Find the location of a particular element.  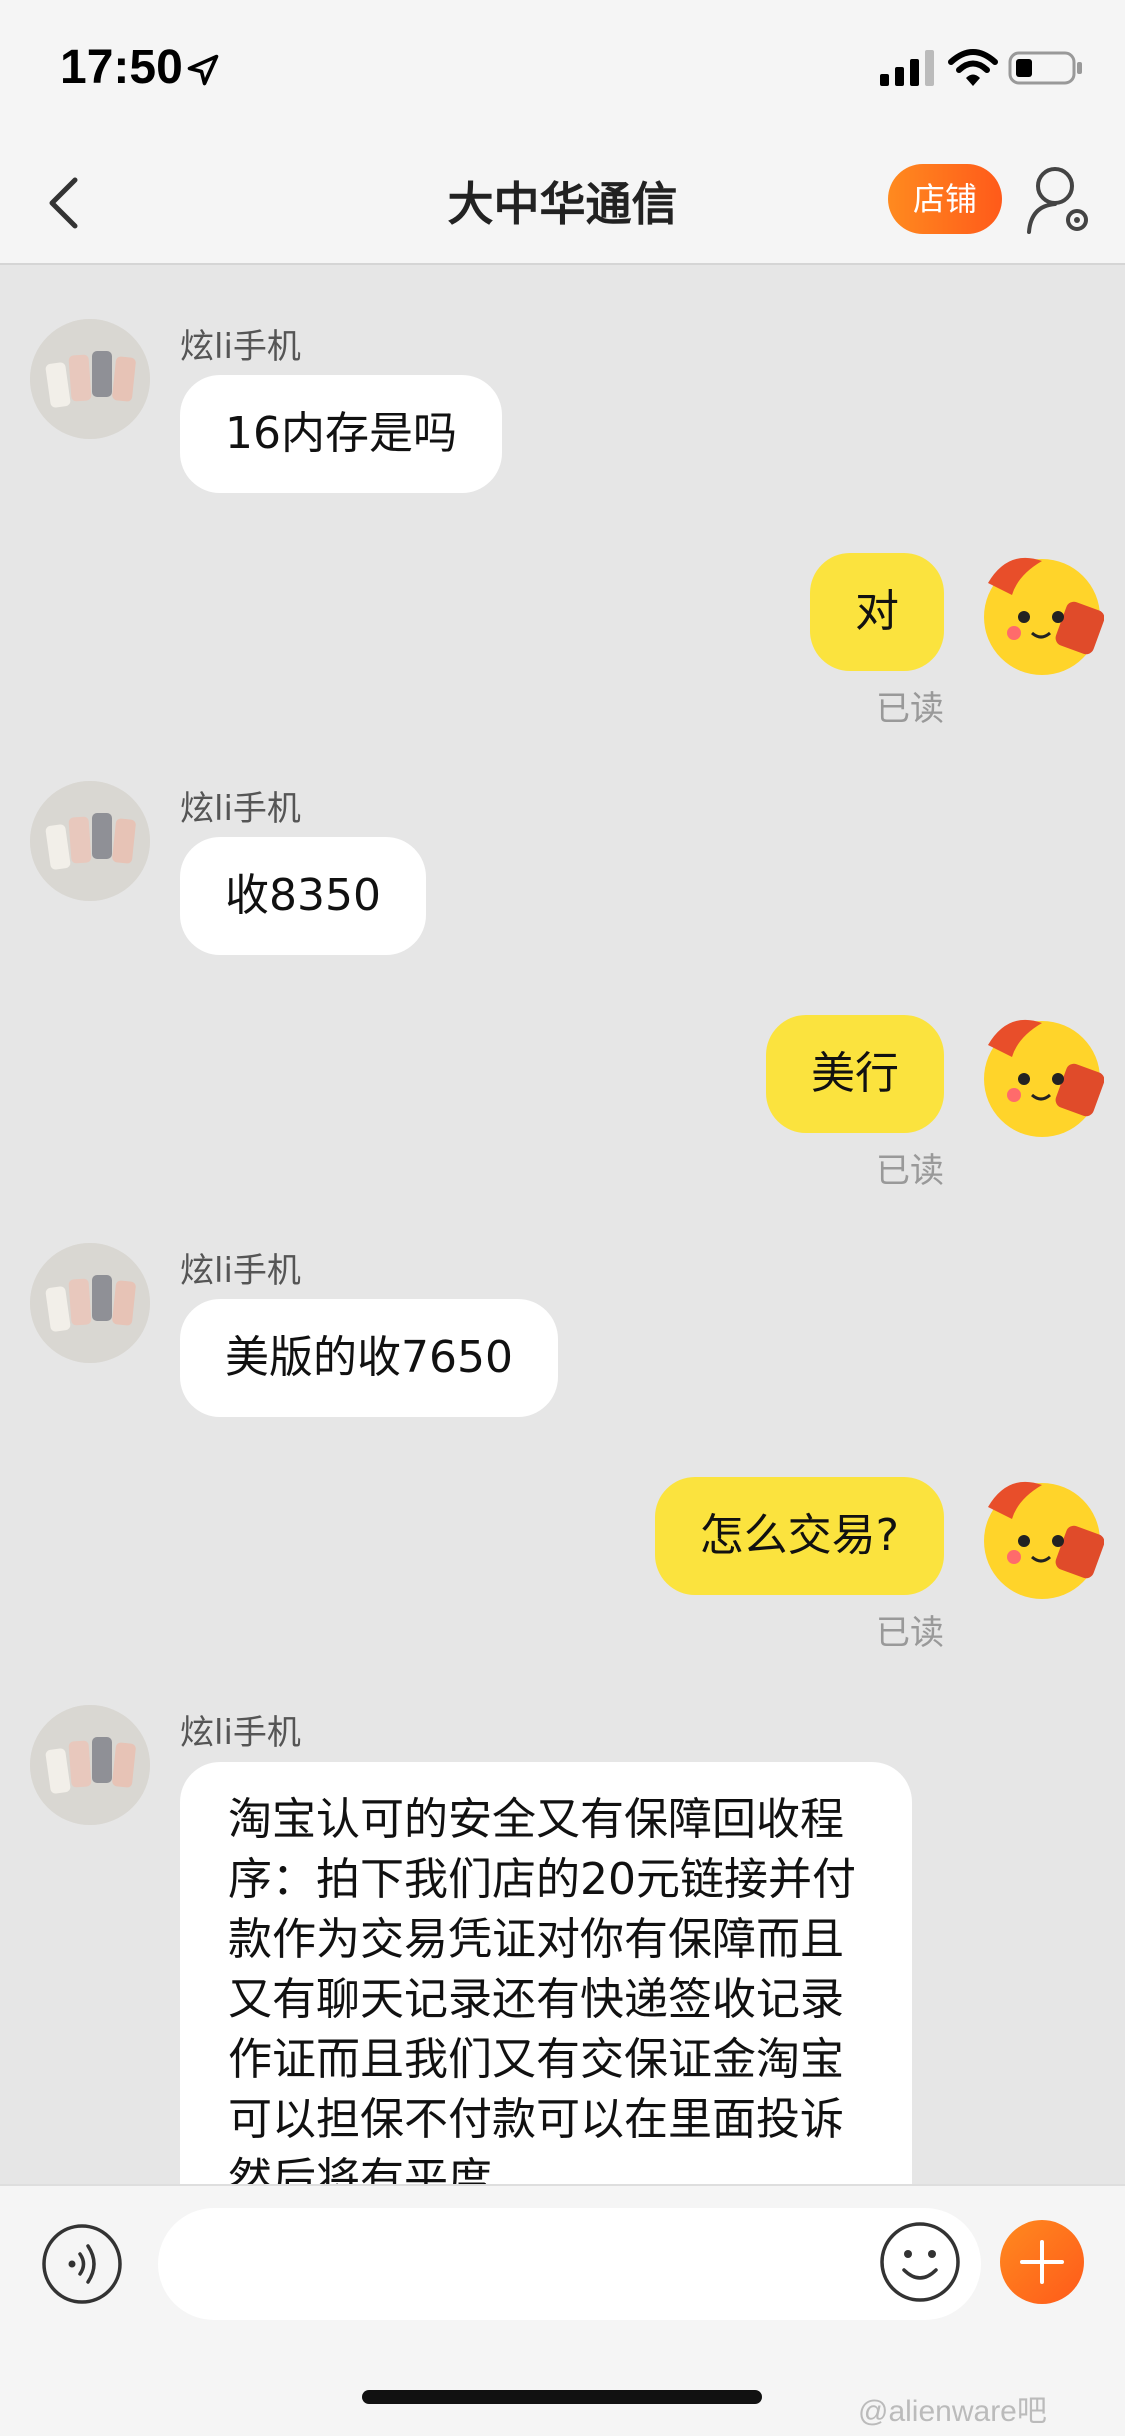

home-indicator is located at coordinates (562, 2397).